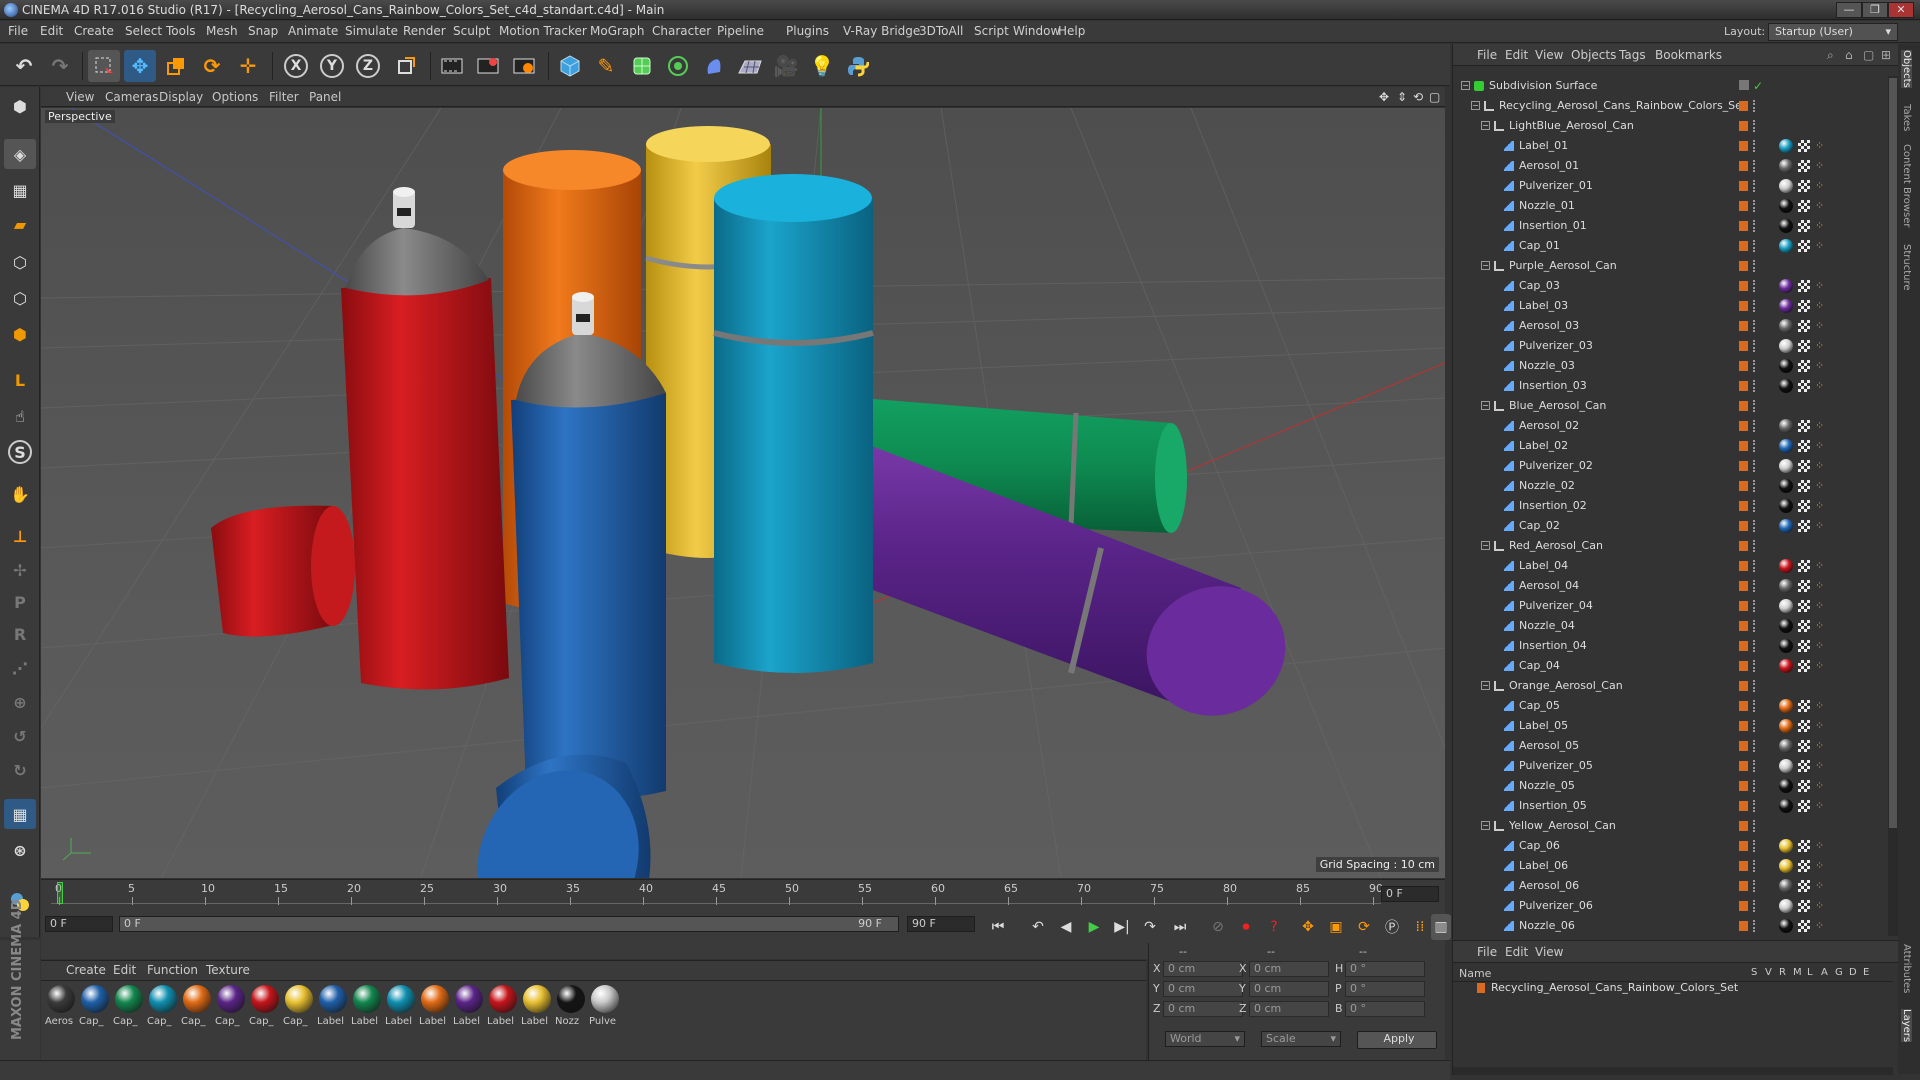  I want to click on align-workplane-y-icon: R, so click(20, 634).